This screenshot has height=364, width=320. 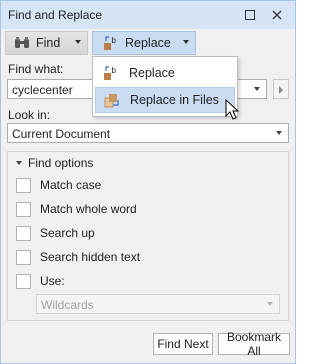 What do you see at coordinates (233, 109) in the screenshot?
I see `mouse-cursor-icon` at bounding box center [233, 109].